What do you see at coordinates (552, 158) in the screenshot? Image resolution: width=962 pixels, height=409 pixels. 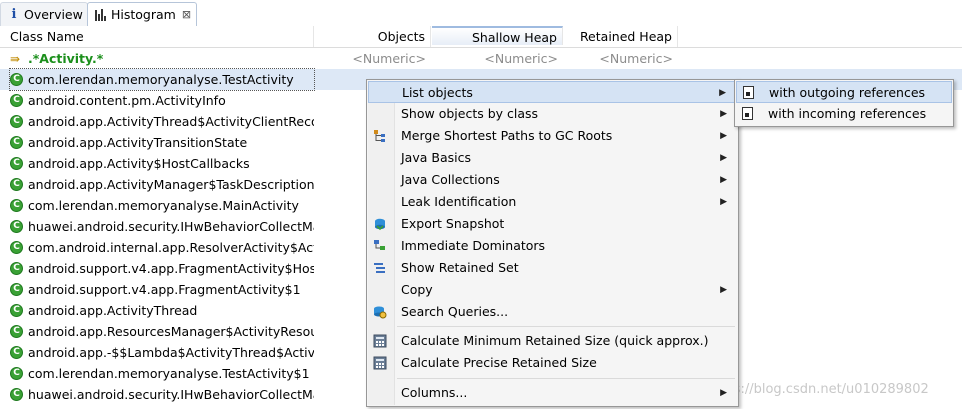 I see `menu-item-java-basics: Java Basics ▶` at bounding box center [552, 158].